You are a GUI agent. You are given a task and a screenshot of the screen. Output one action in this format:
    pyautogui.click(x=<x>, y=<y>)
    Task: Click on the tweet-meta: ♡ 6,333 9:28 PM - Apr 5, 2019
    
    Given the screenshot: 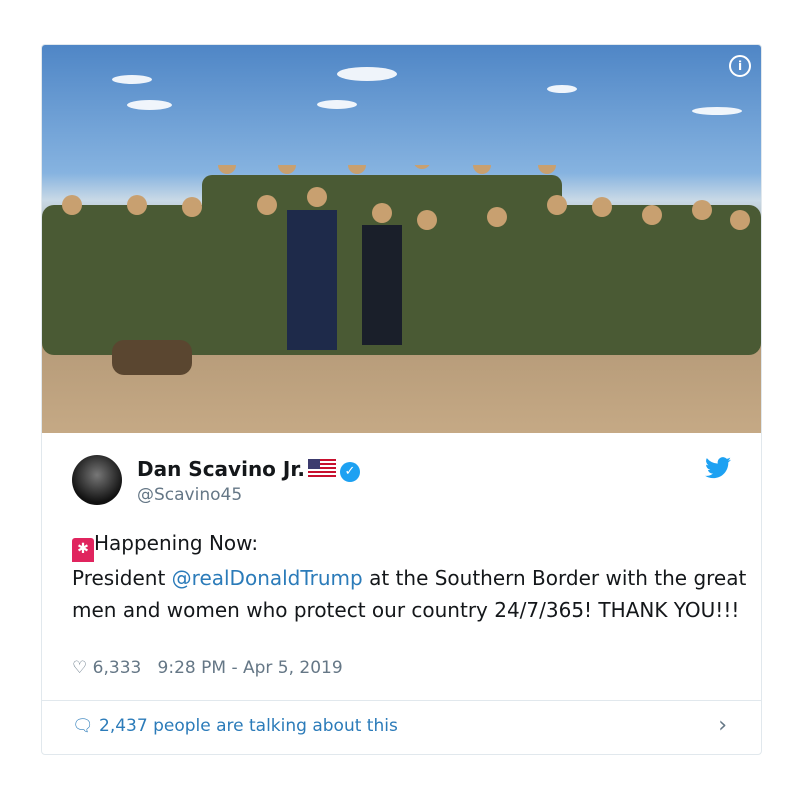 What is the action you would take?
    pyautogui.click(x=207, y=668)
    